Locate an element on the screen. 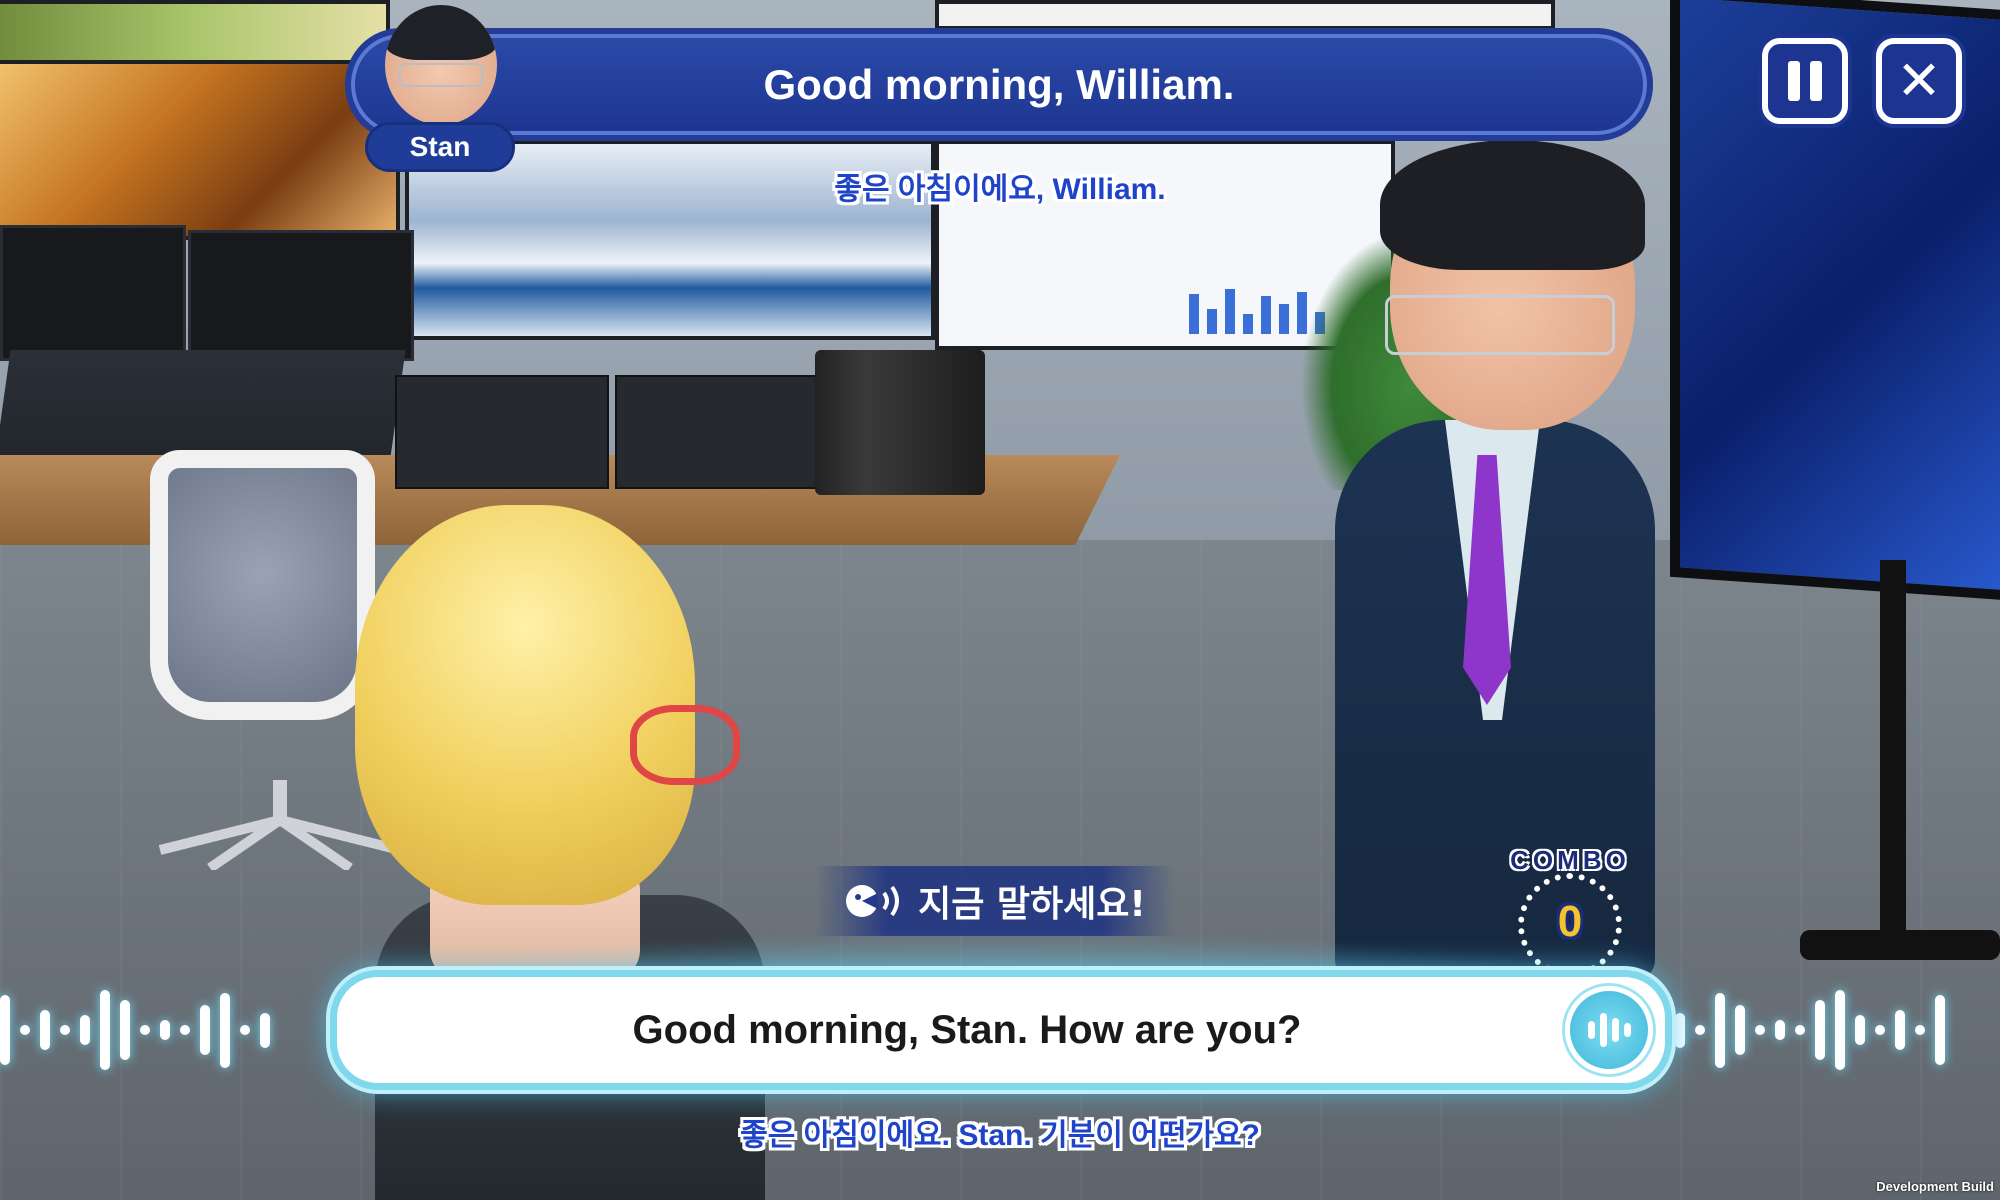  wall-screen-autumn is located at coordinates (200, 150).